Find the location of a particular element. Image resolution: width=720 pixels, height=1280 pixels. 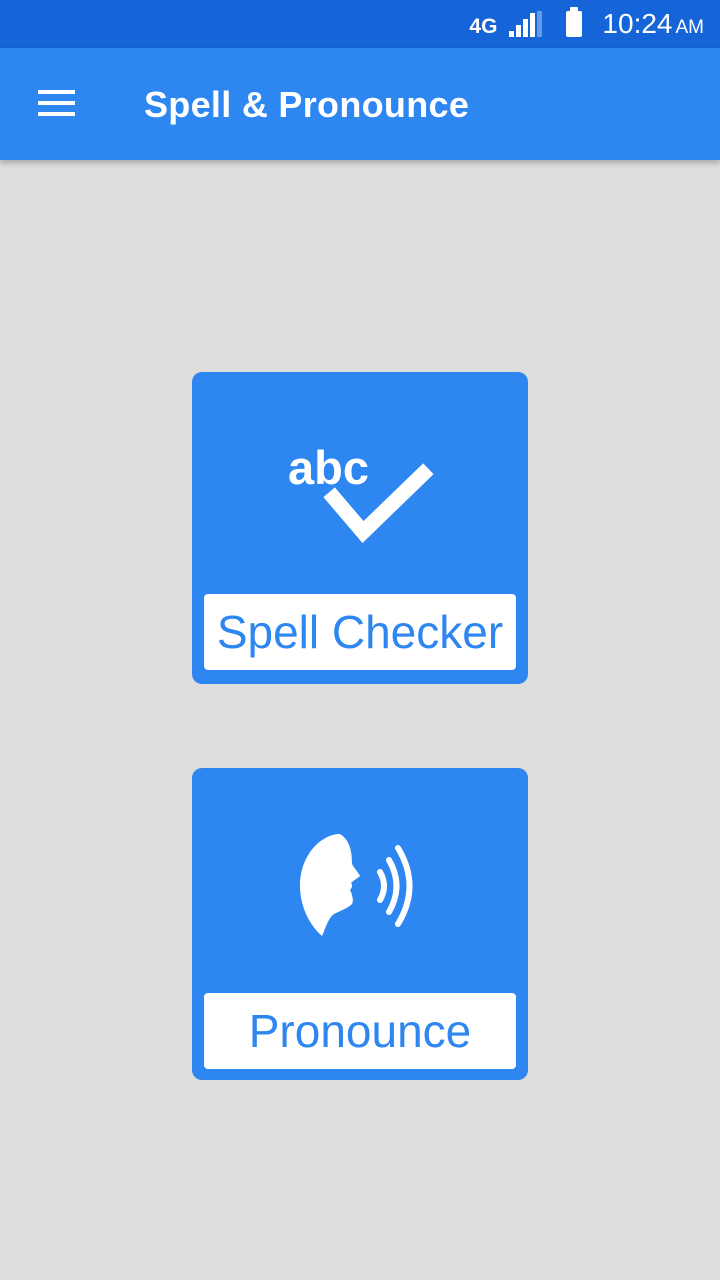

abc-icon-text: abc is located at coordinates (328, 467).